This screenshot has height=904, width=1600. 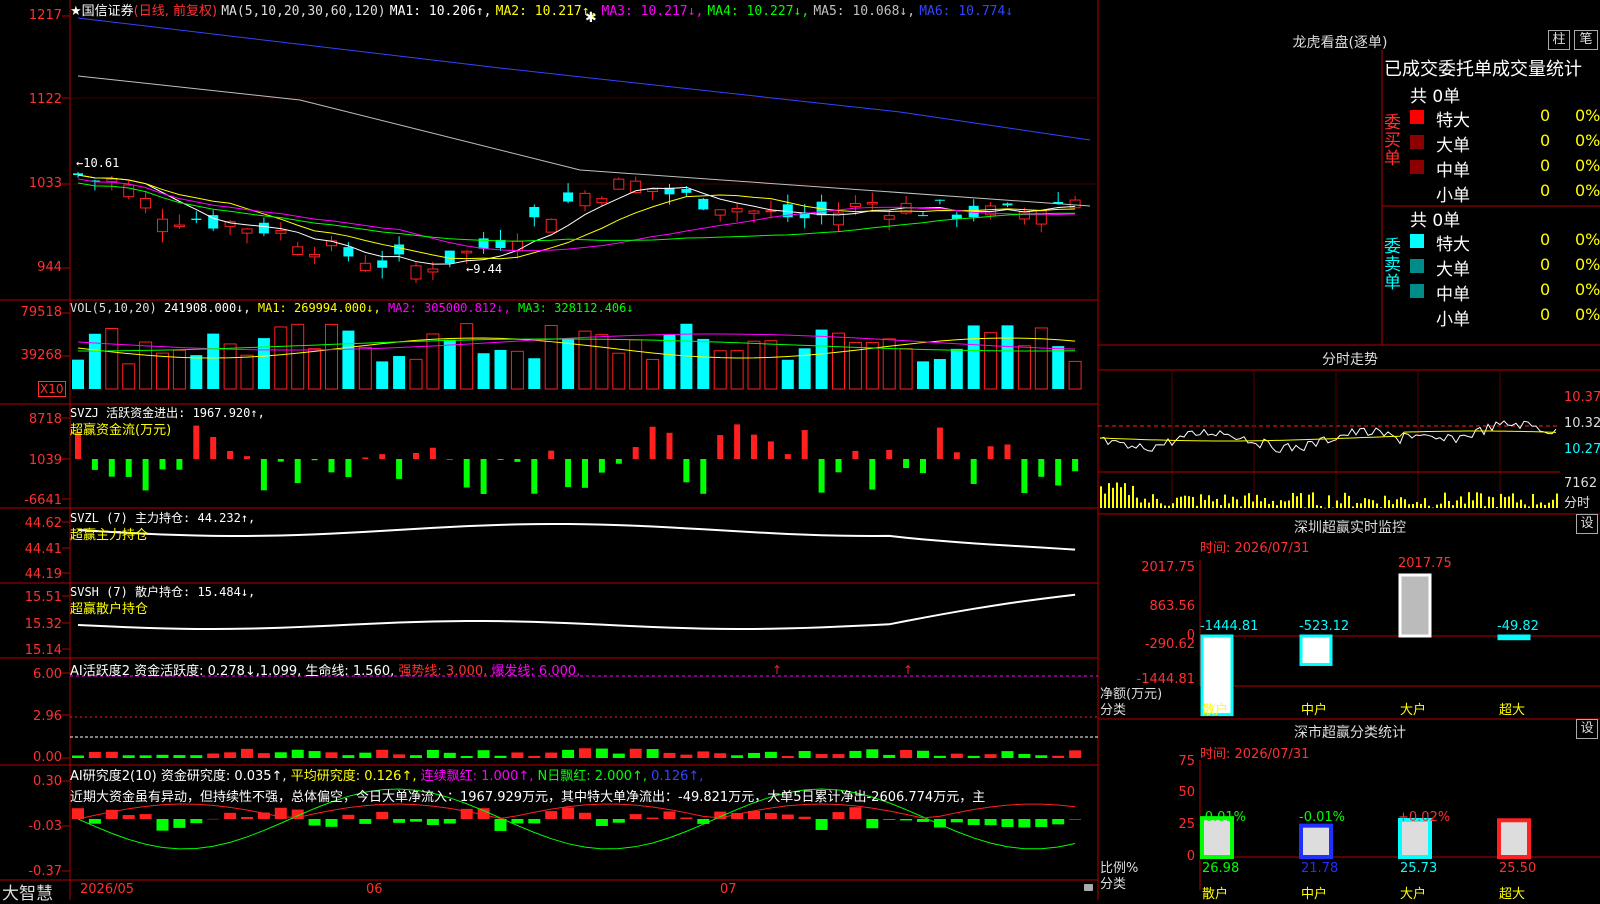 What do you see at coordinates (443, 671) in the screenshot?
I see `ai-strong-line: 强势线: 3.000,` at bounding box center [443, 671].